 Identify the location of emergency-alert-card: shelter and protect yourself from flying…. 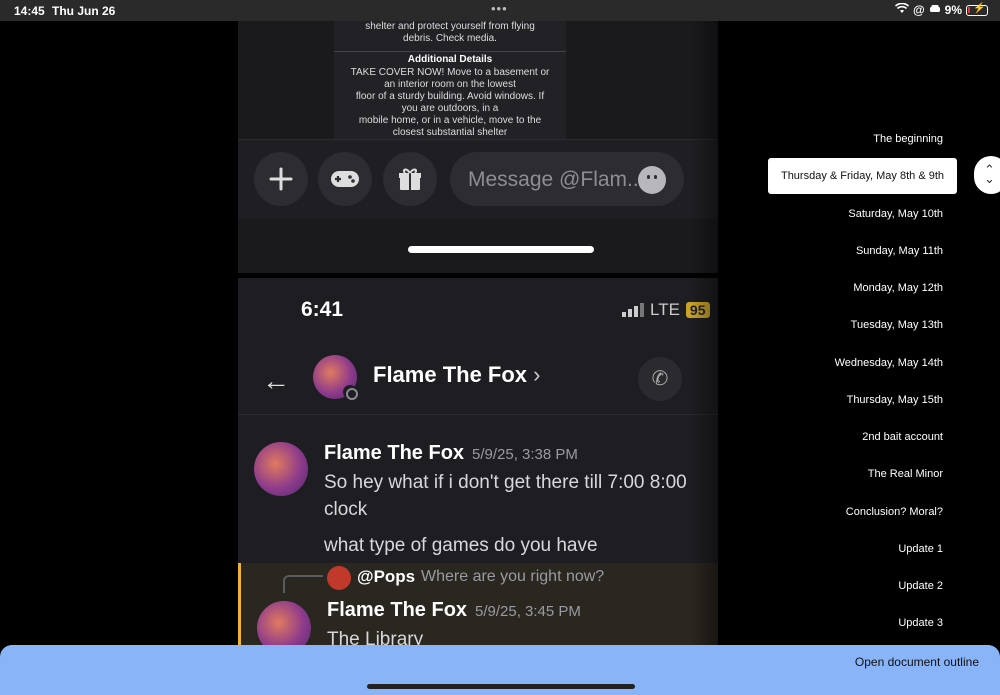
(450, 80).